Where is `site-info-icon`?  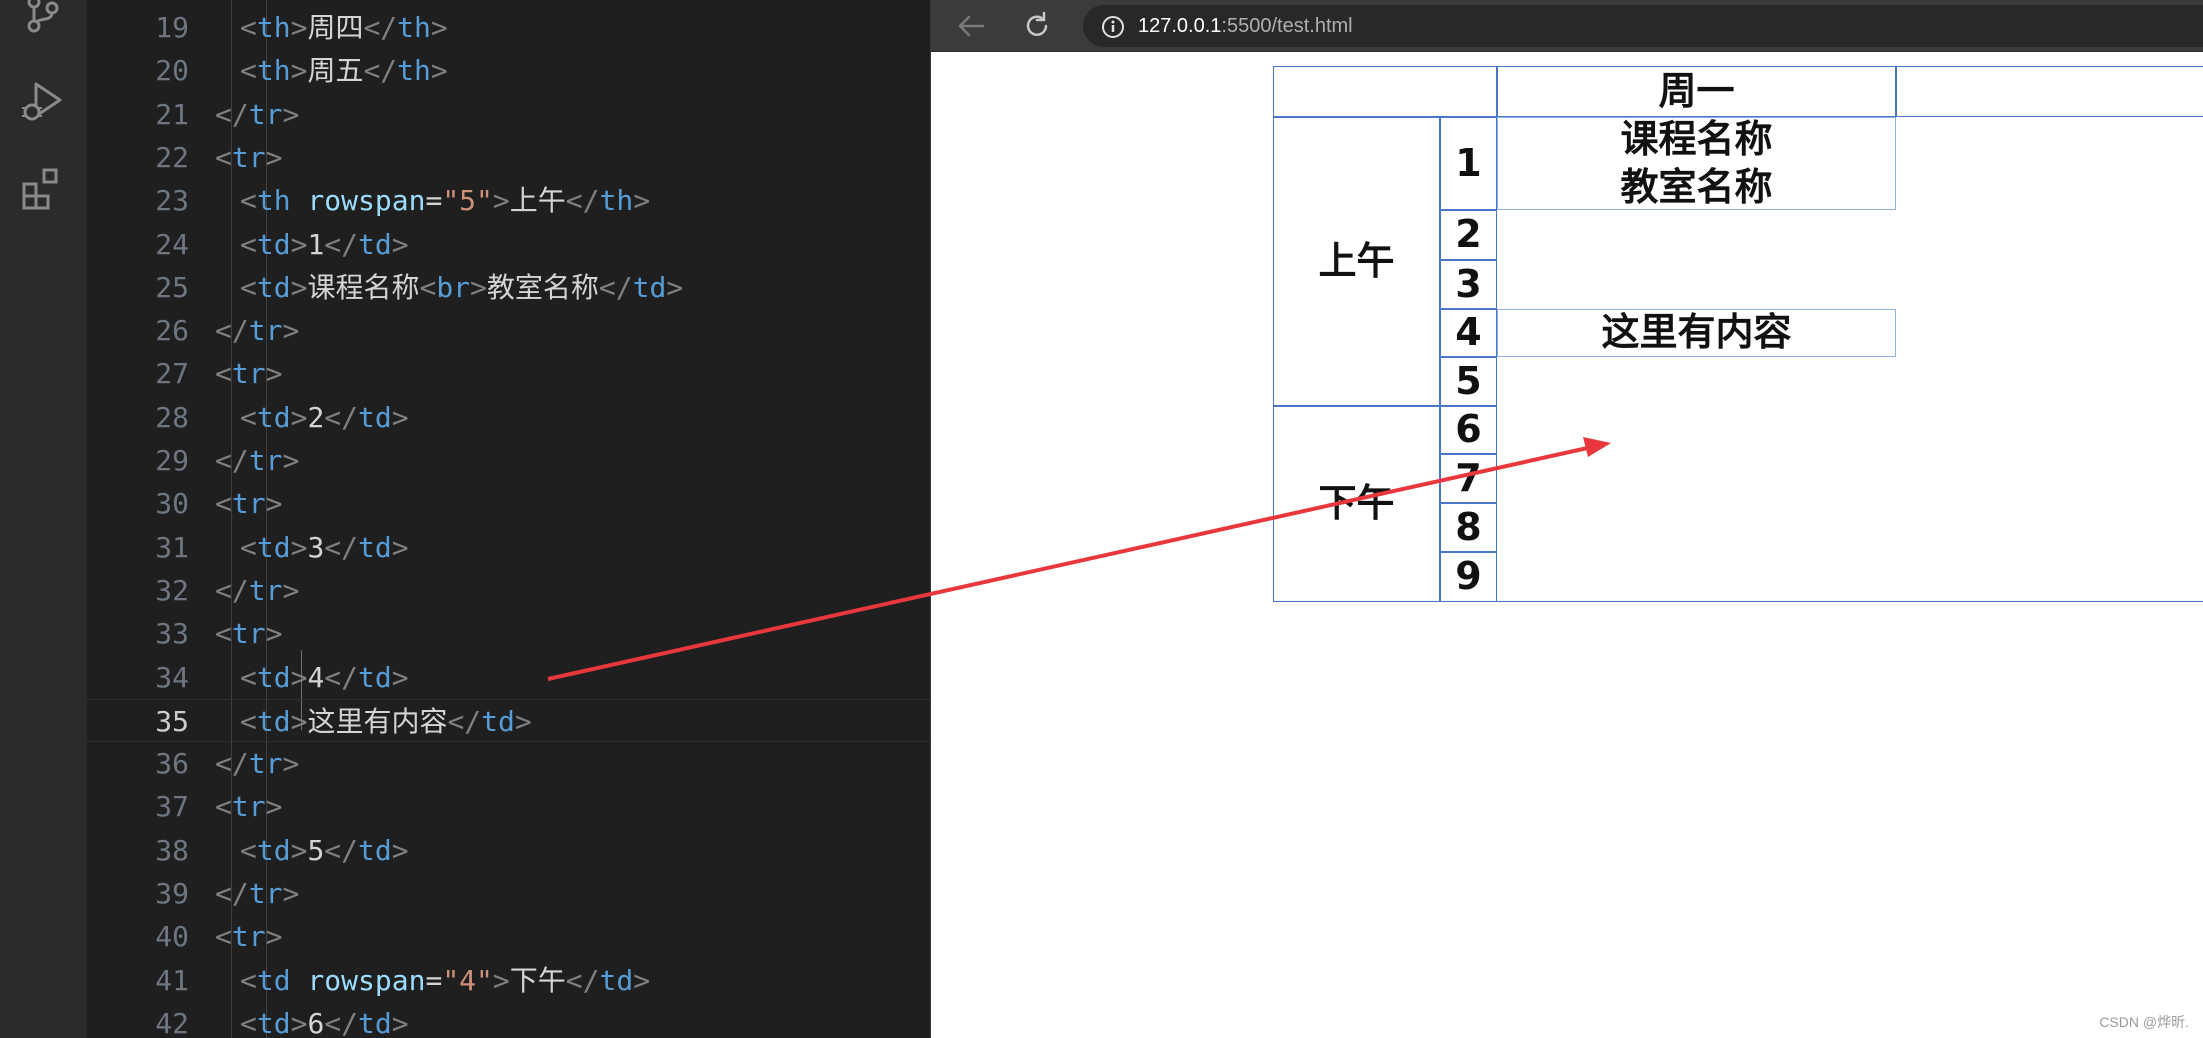
site-info-icon is located at coordinates (1113, 27).